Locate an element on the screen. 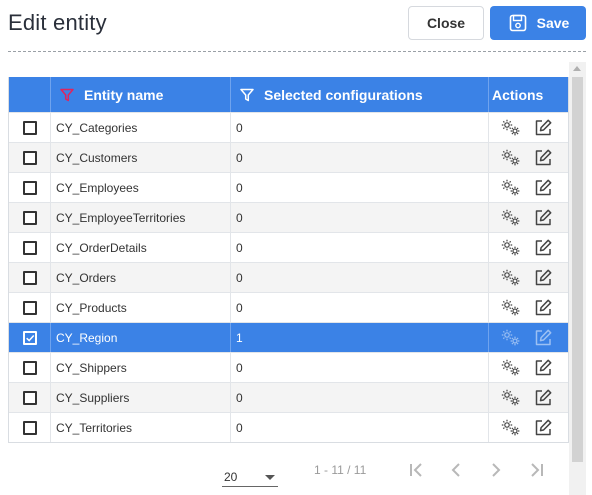  table-row: CY_OrderDetails 0 is located at coordinates (288, 247).